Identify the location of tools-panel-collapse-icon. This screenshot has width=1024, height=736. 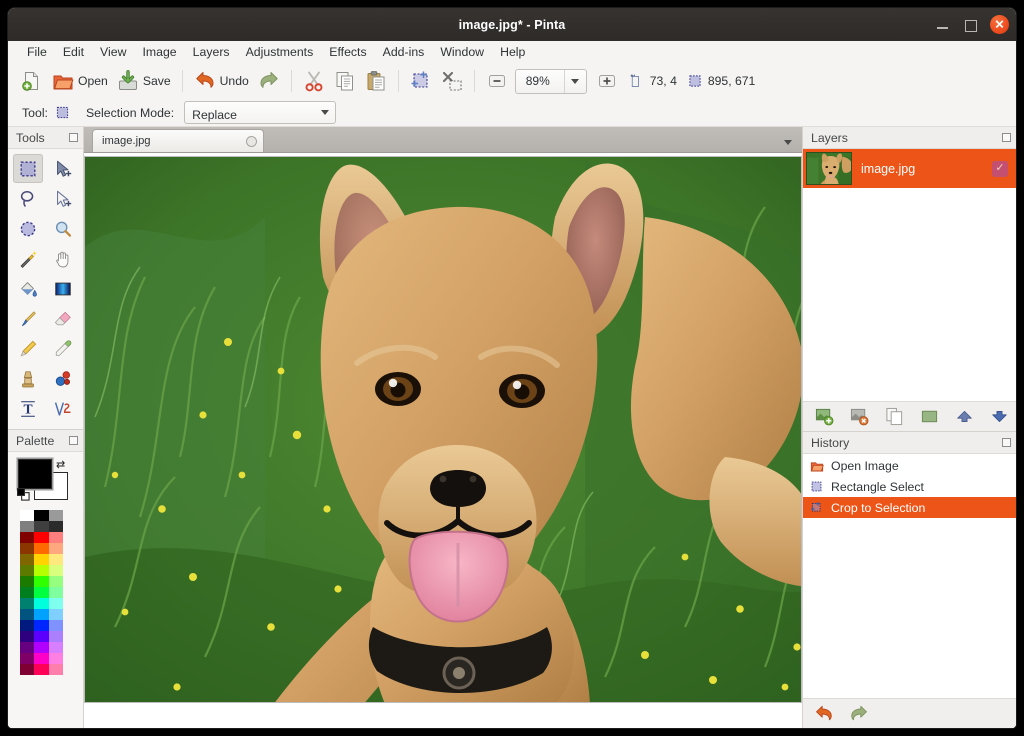
(73, 137).